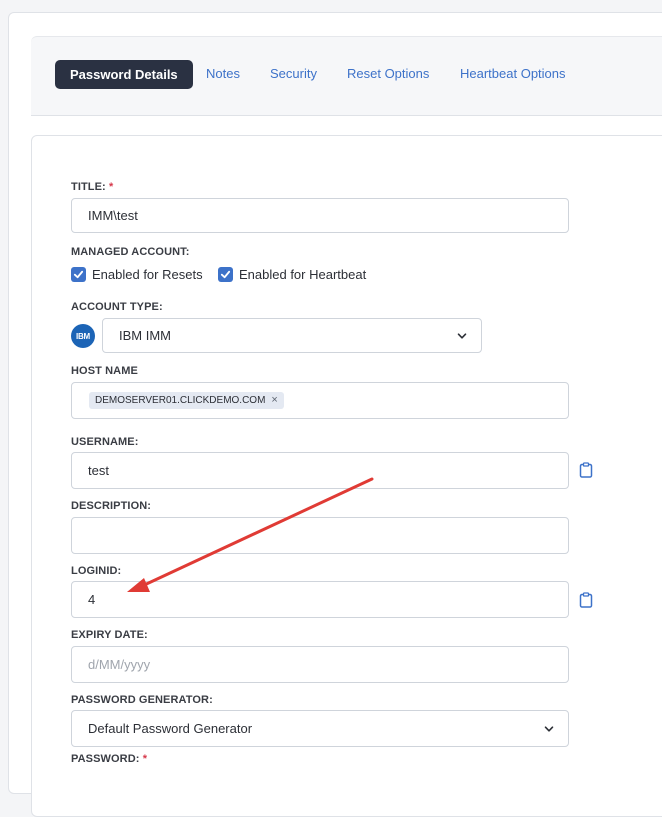  What do you see at coordinates (320, 728) in the screenshot?
I see `password-generator-select: Default Password Generator` at bounding box center [320, 728].